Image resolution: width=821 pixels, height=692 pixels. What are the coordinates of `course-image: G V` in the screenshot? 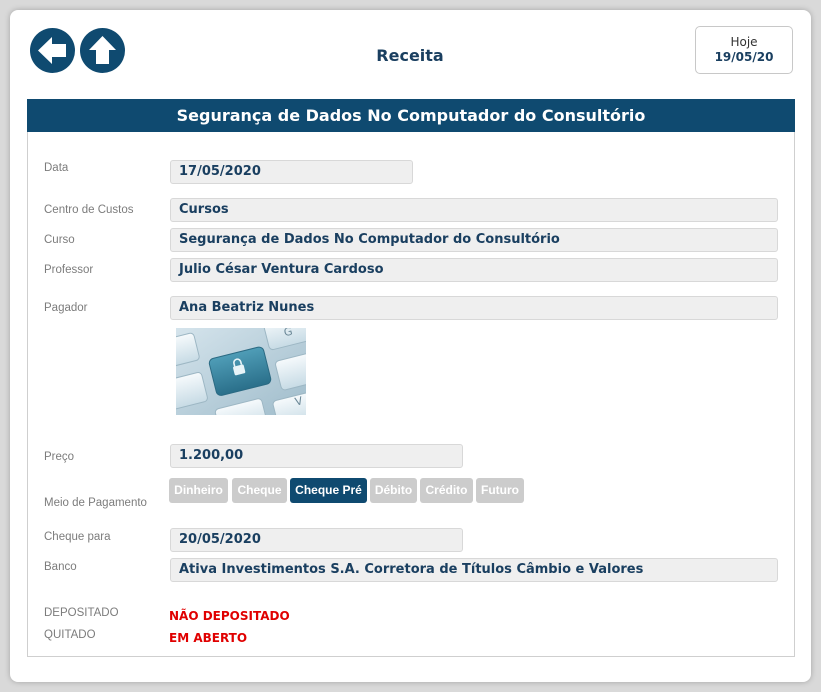 It's located at (241, 371).